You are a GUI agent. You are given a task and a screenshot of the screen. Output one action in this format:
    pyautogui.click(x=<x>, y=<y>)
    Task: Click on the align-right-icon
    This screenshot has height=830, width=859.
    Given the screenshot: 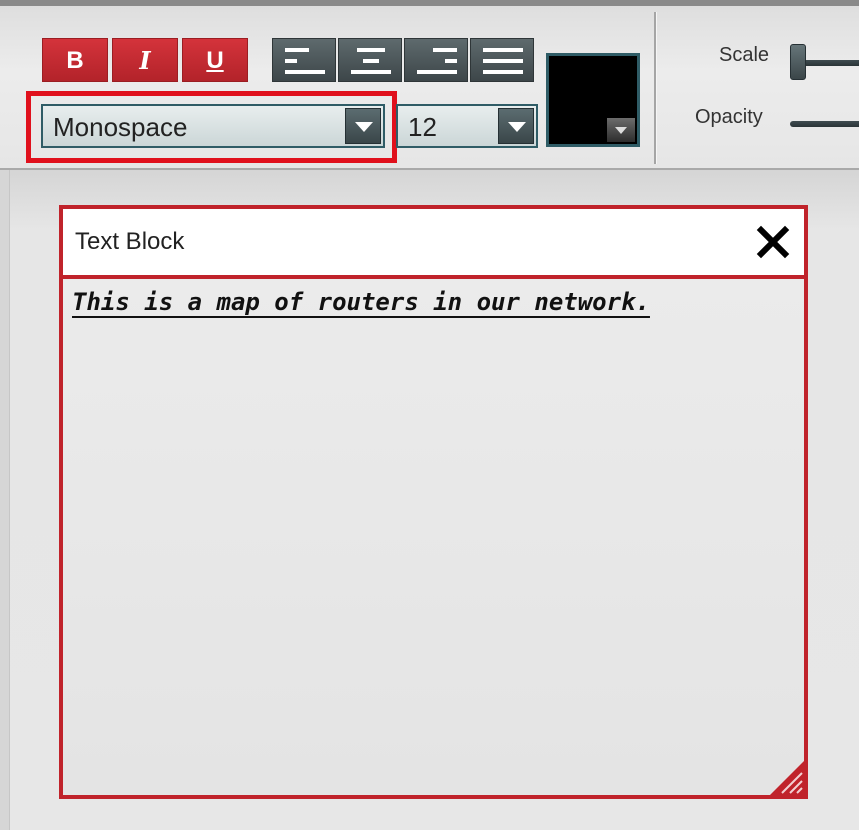 What is the action you would take?
    pyautogui.click(x=437, y=61)
    